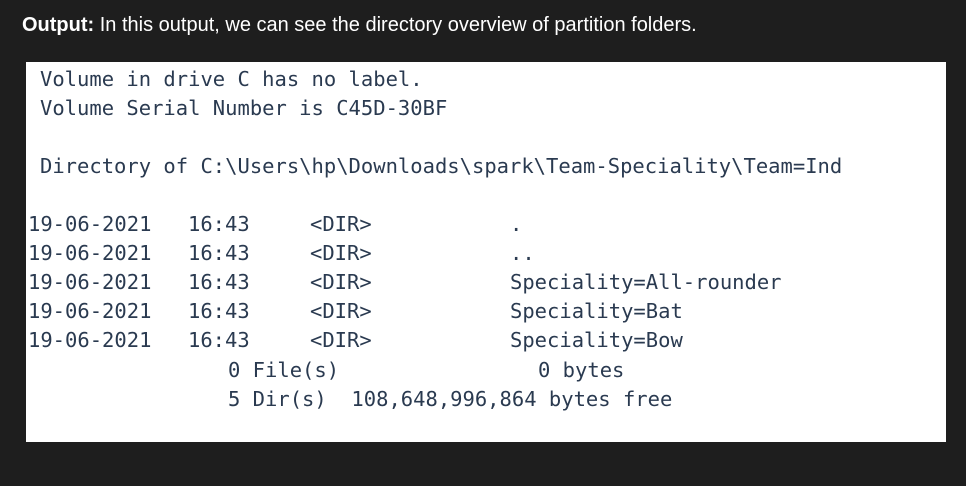 The width and height of the screenshot is (966, 486). I want to click on directory-entry-row: 19-06-2021 16:43 <DIR> .., so click(486, 253).